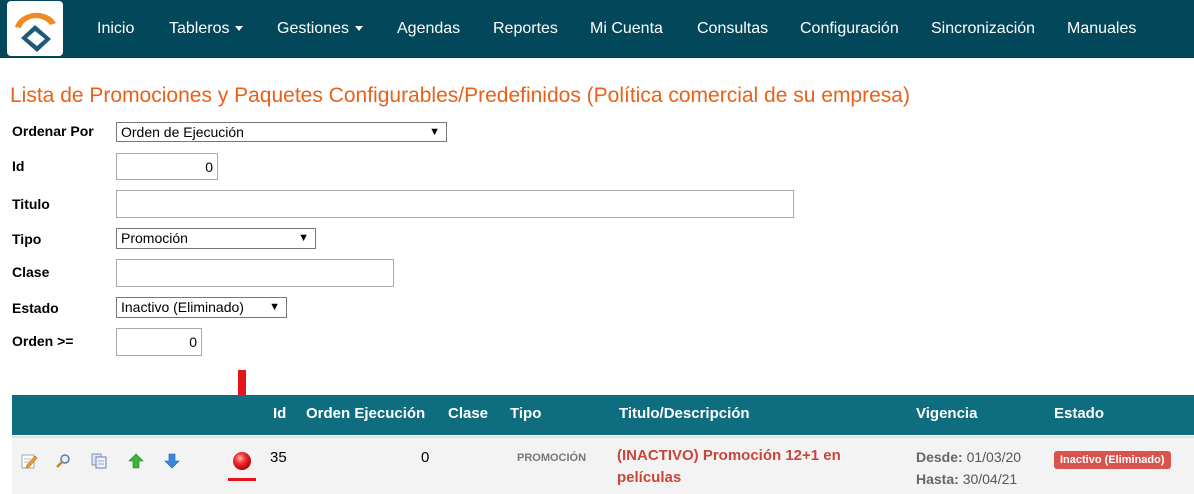 This screenshot has width=1194, height=494. I want to click on nav-item-tableros: Tableros, so click(206, 29).